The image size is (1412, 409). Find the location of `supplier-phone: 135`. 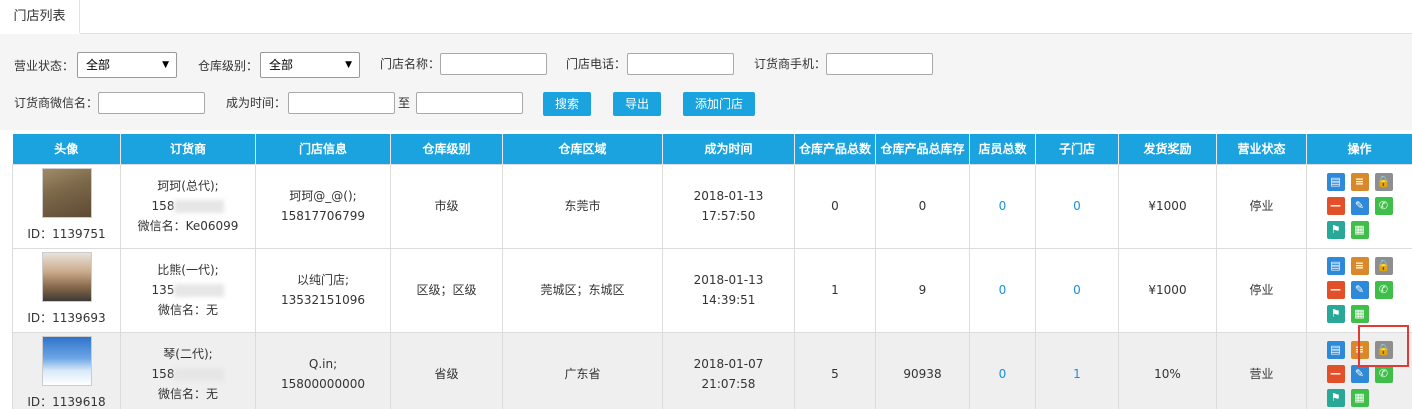

supplier-phone: 135 is located at coordinates (163, 290).